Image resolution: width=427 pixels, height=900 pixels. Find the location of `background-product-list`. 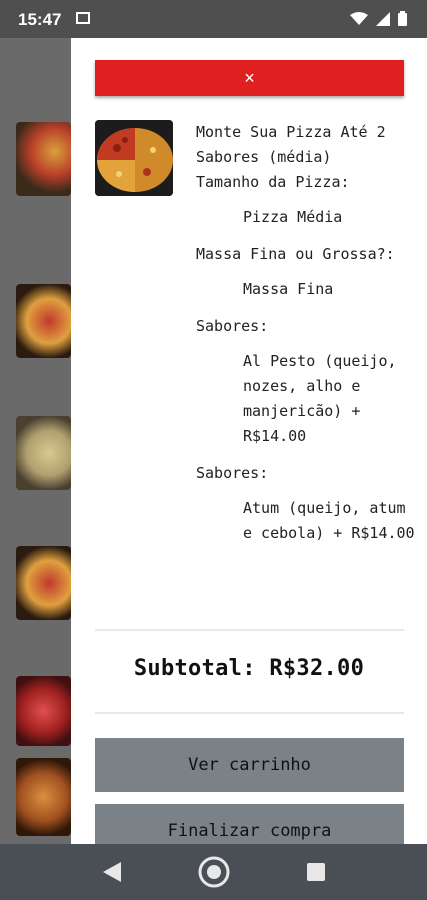

background-product-list is located at coordinates (35, 441).